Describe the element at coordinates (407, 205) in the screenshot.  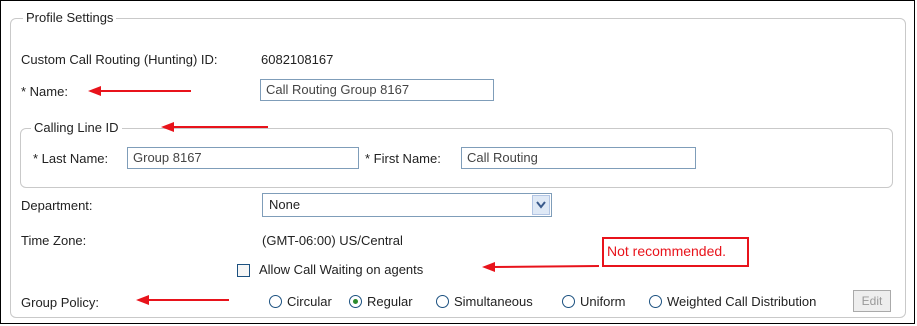
I see `department-select: None` at that location.